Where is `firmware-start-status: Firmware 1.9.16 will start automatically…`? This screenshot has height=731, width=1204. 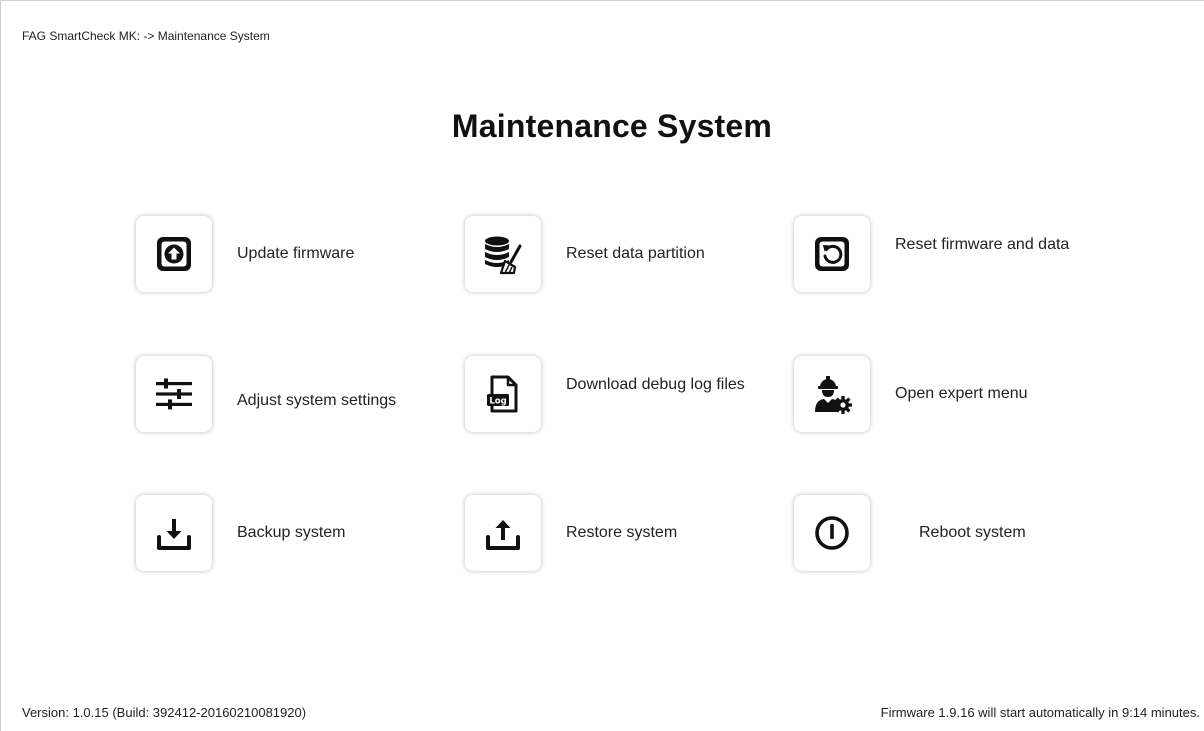 firmware-start-status: Firmware 1.9.16 will start automatically… is located at coordinates (1040, 712).